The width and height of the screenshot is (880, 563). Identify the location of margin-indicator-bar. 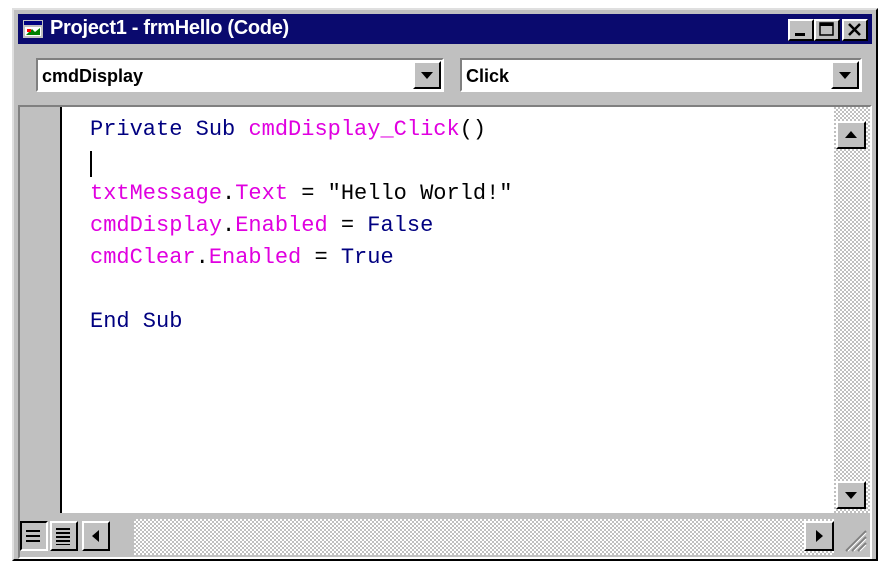
(40, 310).